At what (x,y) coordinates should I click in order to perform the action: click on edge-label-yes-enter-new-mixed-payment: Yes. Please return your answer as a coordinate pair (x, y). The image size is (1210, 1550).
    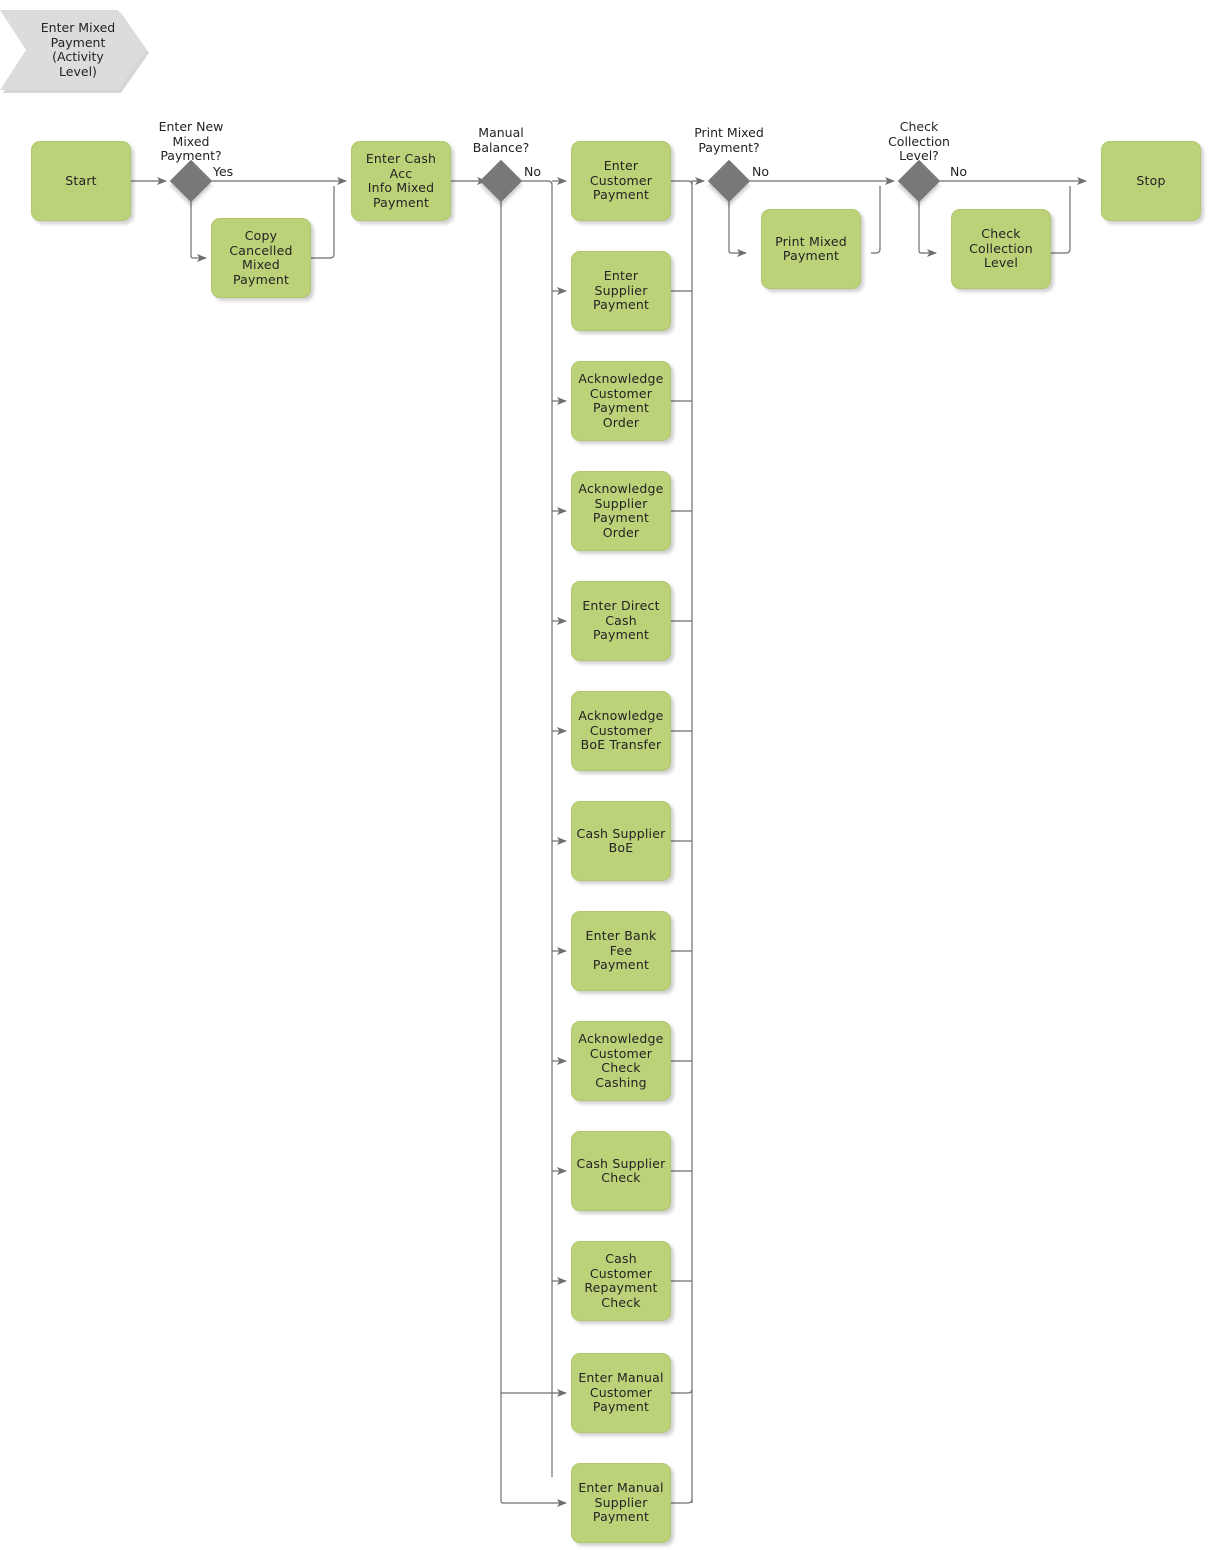
    Looking at the image, I should click on (223, 171).